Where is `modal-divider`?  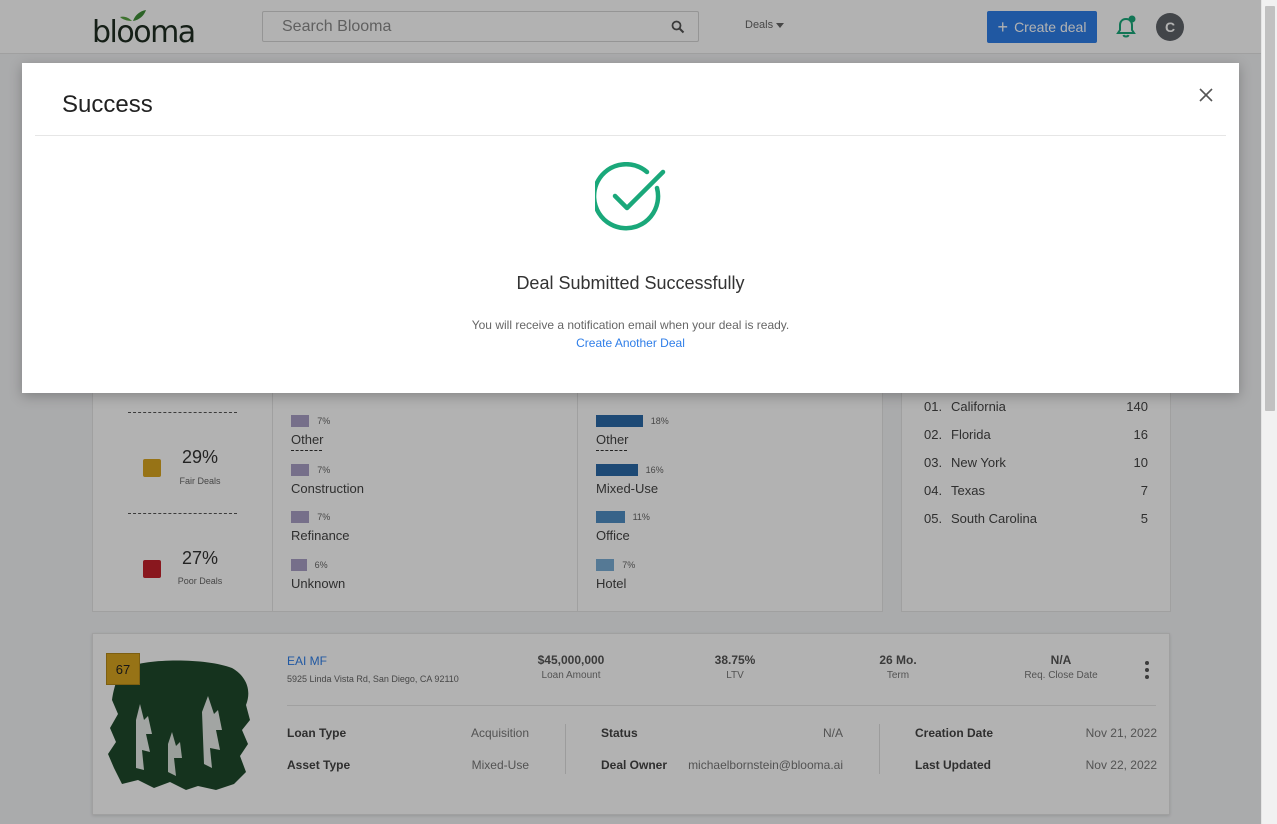
modal-divider is located at coordinates (630, 135).